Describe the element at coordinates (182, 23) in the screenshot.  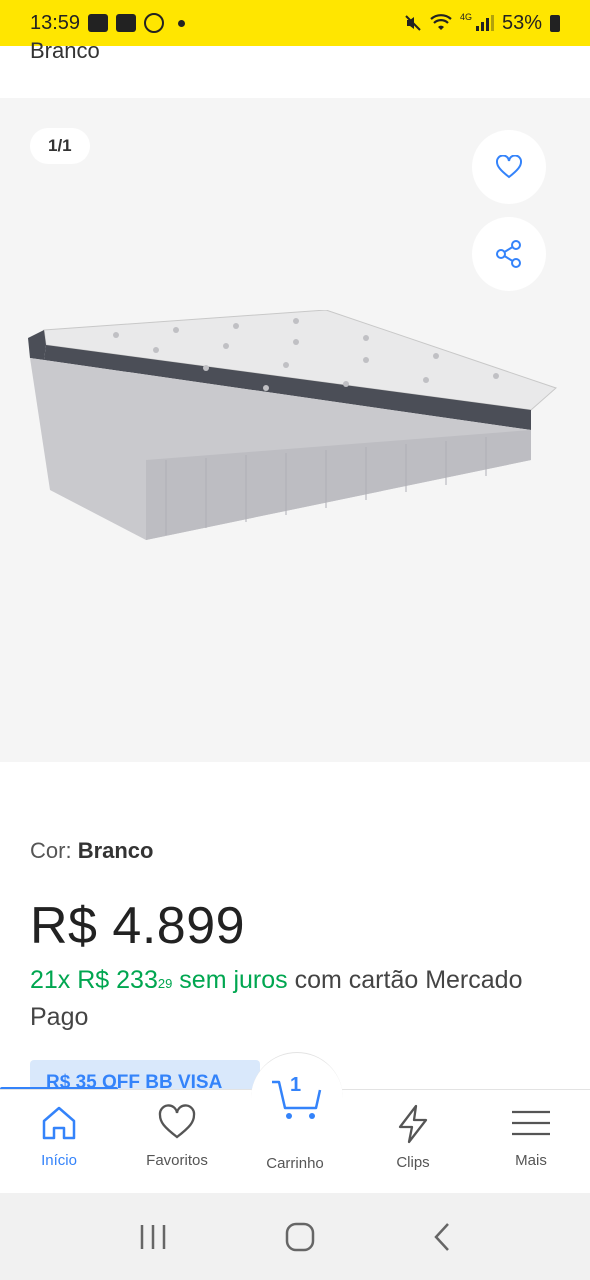
I see `more-notifications-dot-icon` at that location.